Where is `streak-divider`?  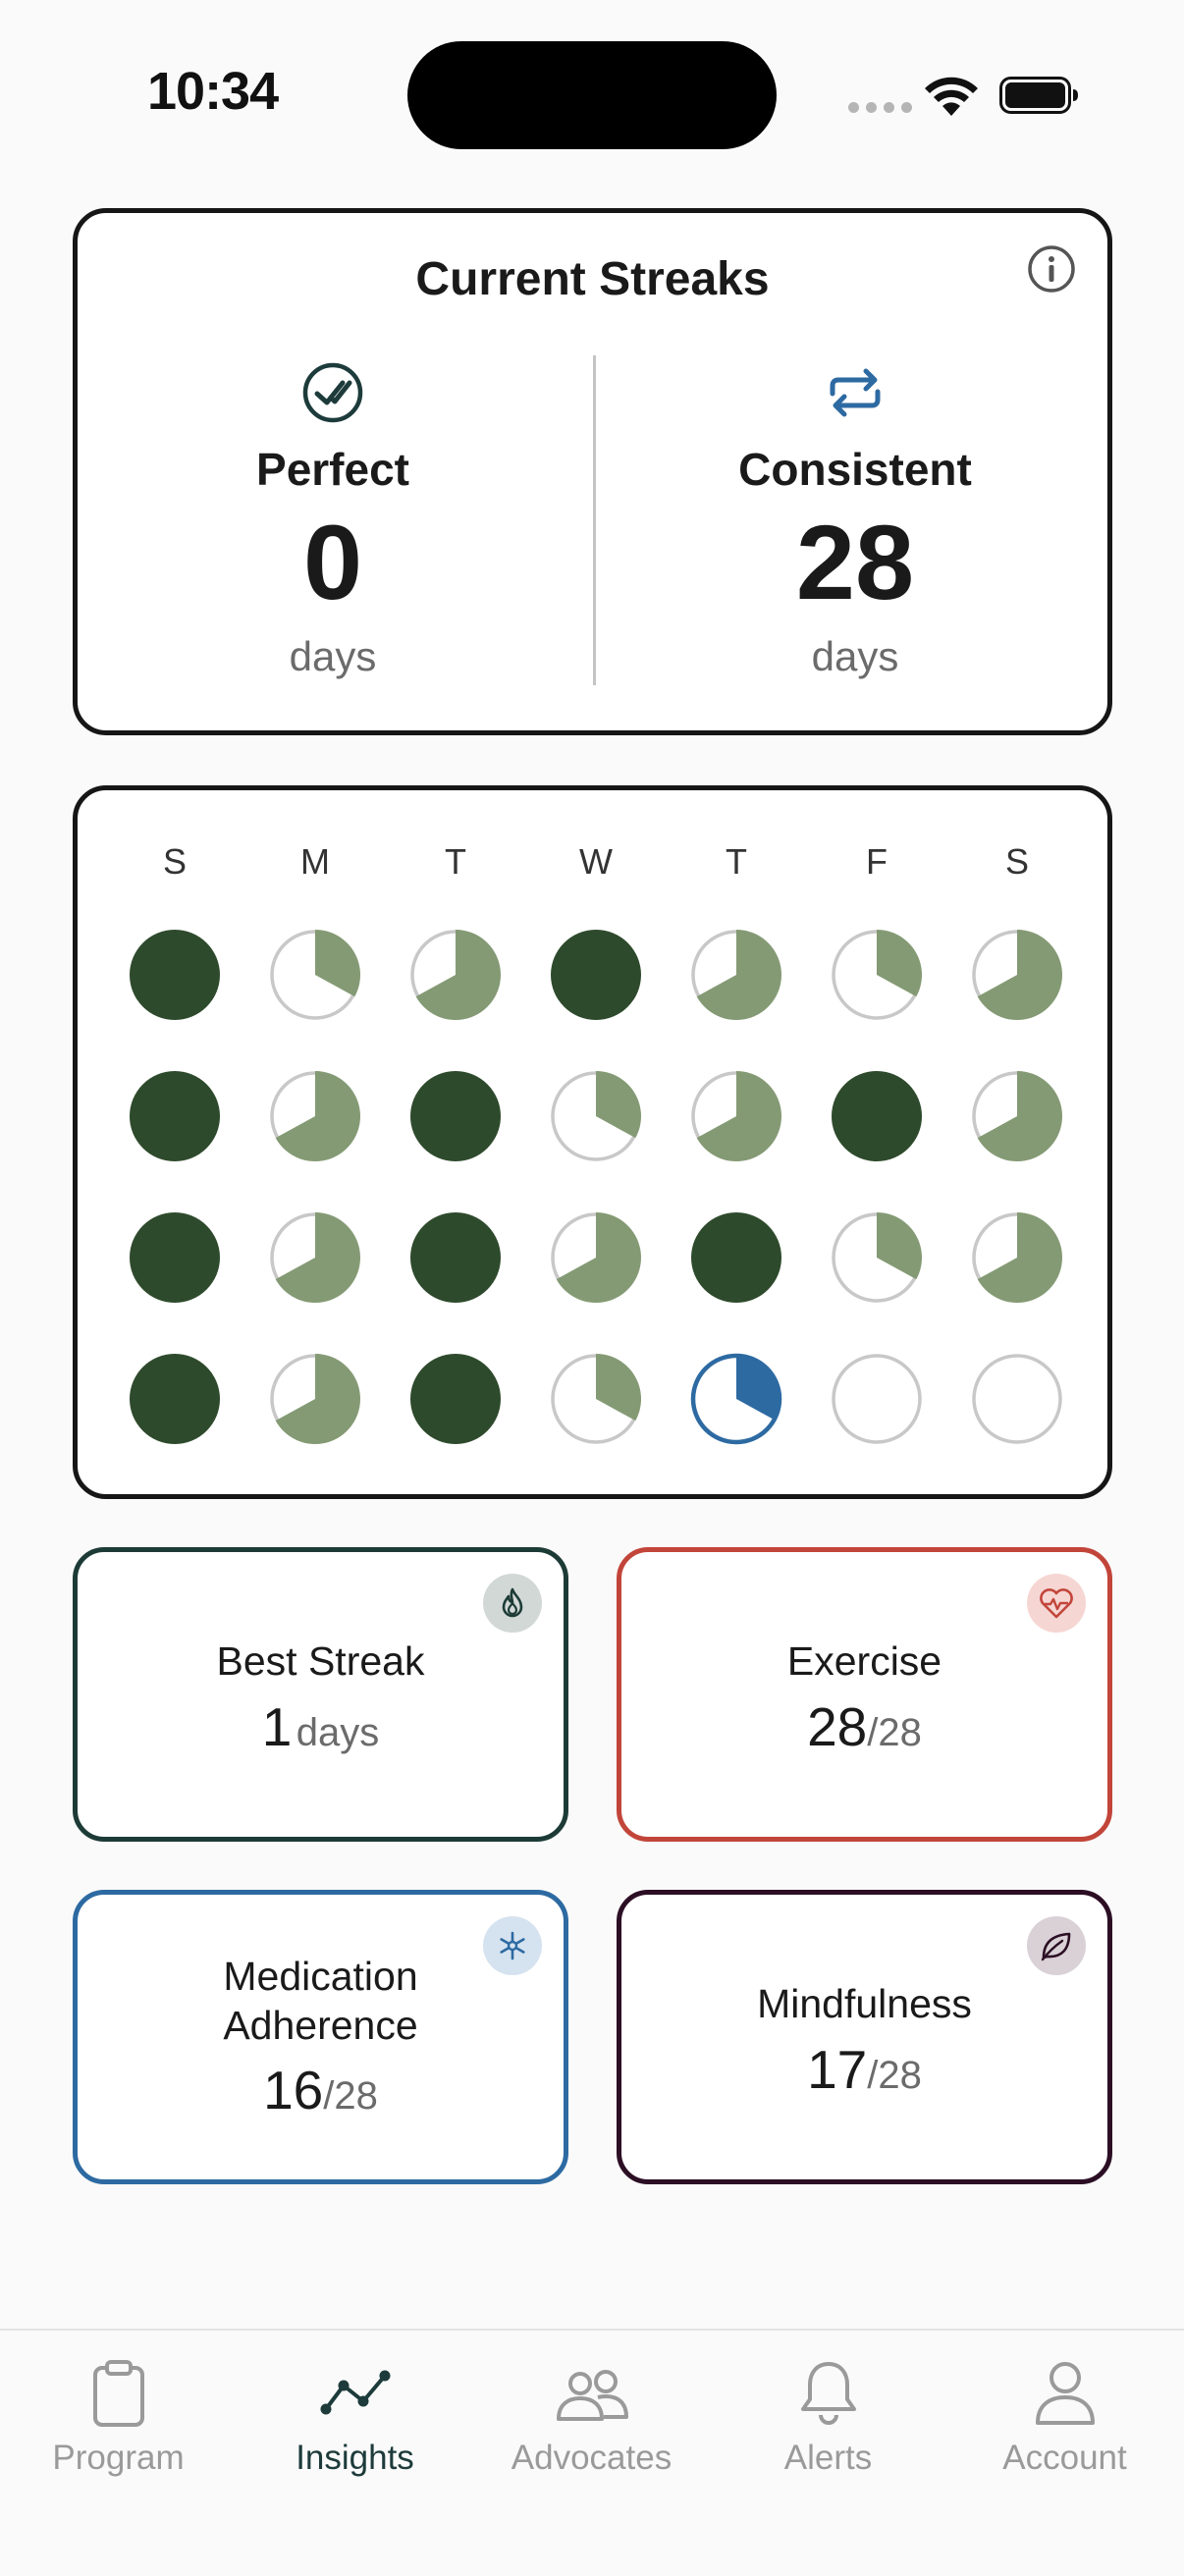
streak-divider is located at coordinates (594, 520).